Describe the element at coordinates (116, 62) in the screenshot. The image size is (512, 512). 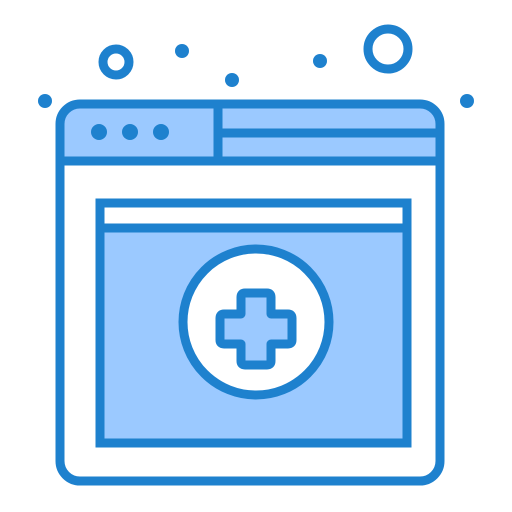
I see `bubble-small-outline` at that location.